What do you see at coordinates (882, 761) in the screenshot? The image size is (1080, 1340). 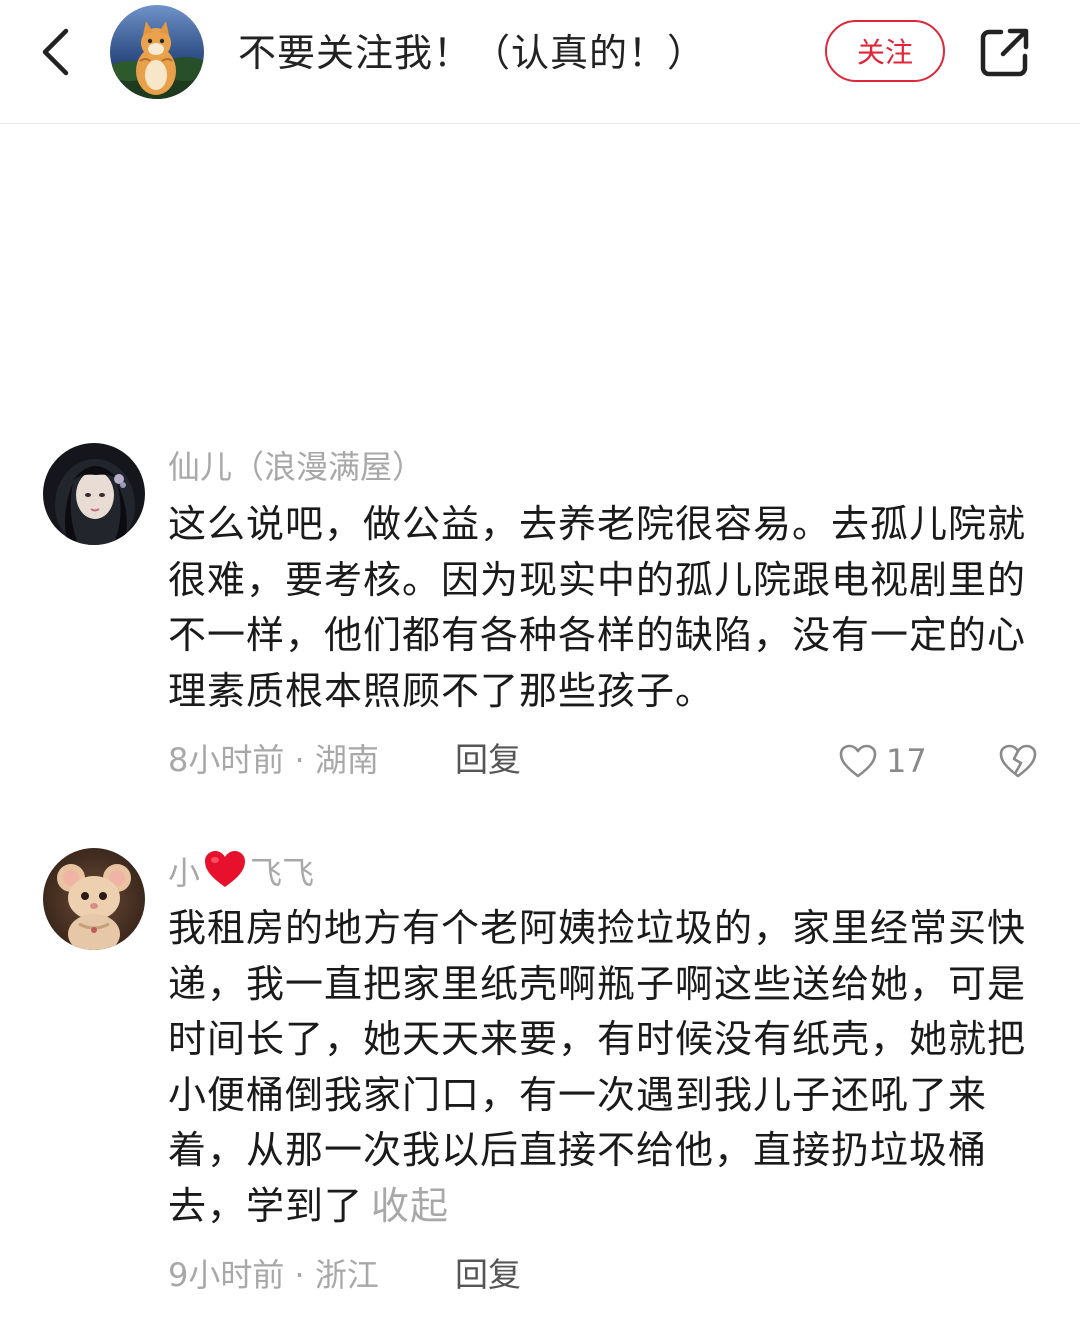 I see `like-button: 17` at bounding box center [882, 761].